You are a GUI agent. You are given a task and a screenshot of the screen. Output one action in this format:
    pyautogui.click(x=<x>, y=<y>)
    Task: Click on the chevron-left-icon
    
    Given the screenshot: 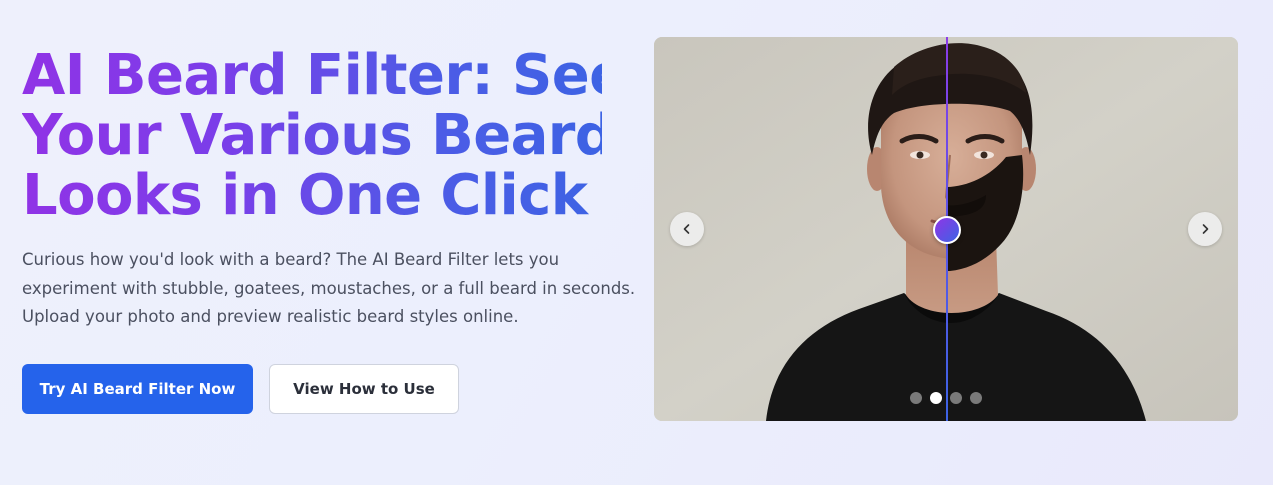 What is the action you would take?
    pyautogui.click(x=686, y=229)
    